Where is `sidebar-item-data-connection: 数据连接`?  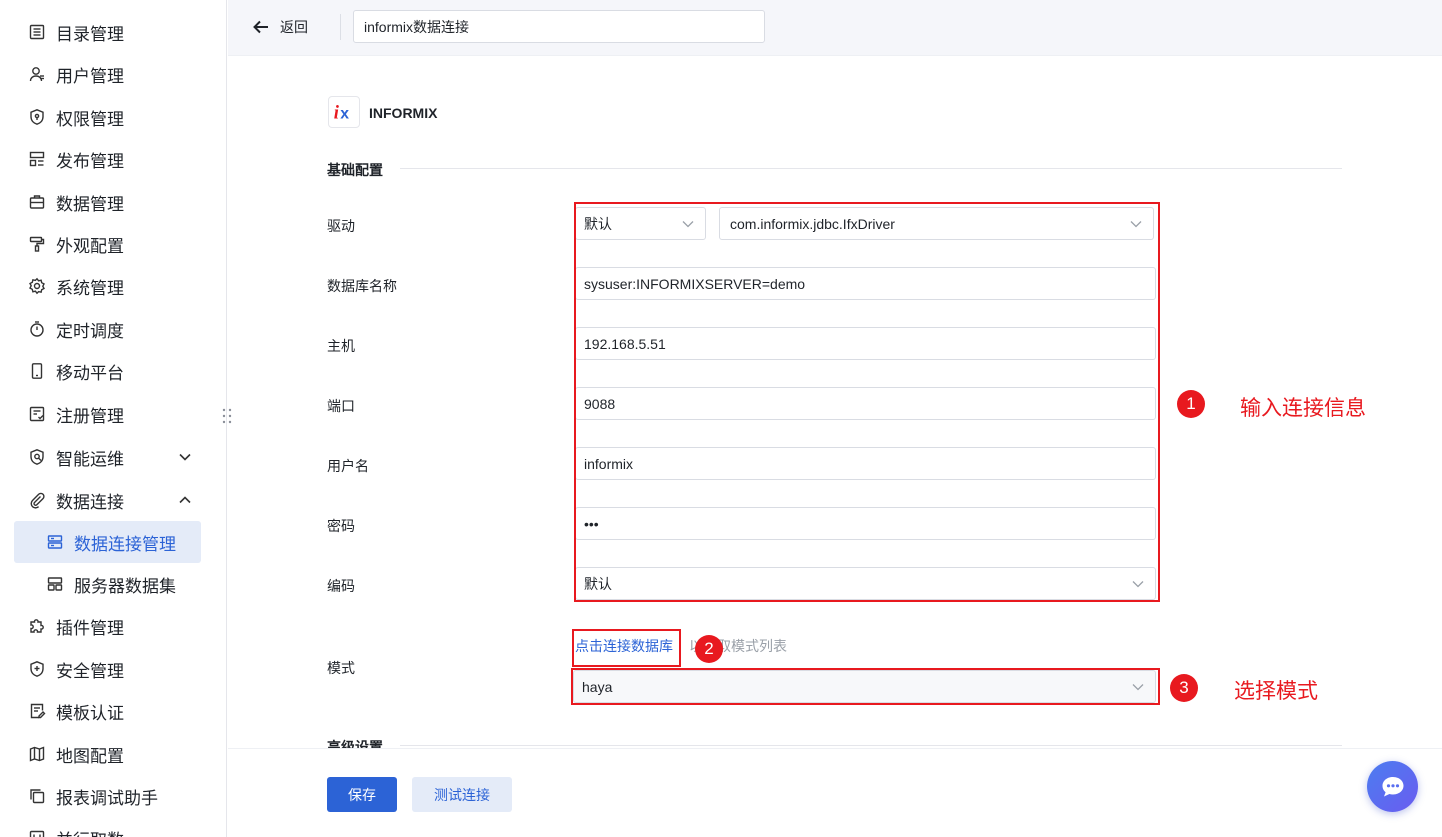 sidebar-item-data-connection: 数据连接 is located at coordinates (107, 500).